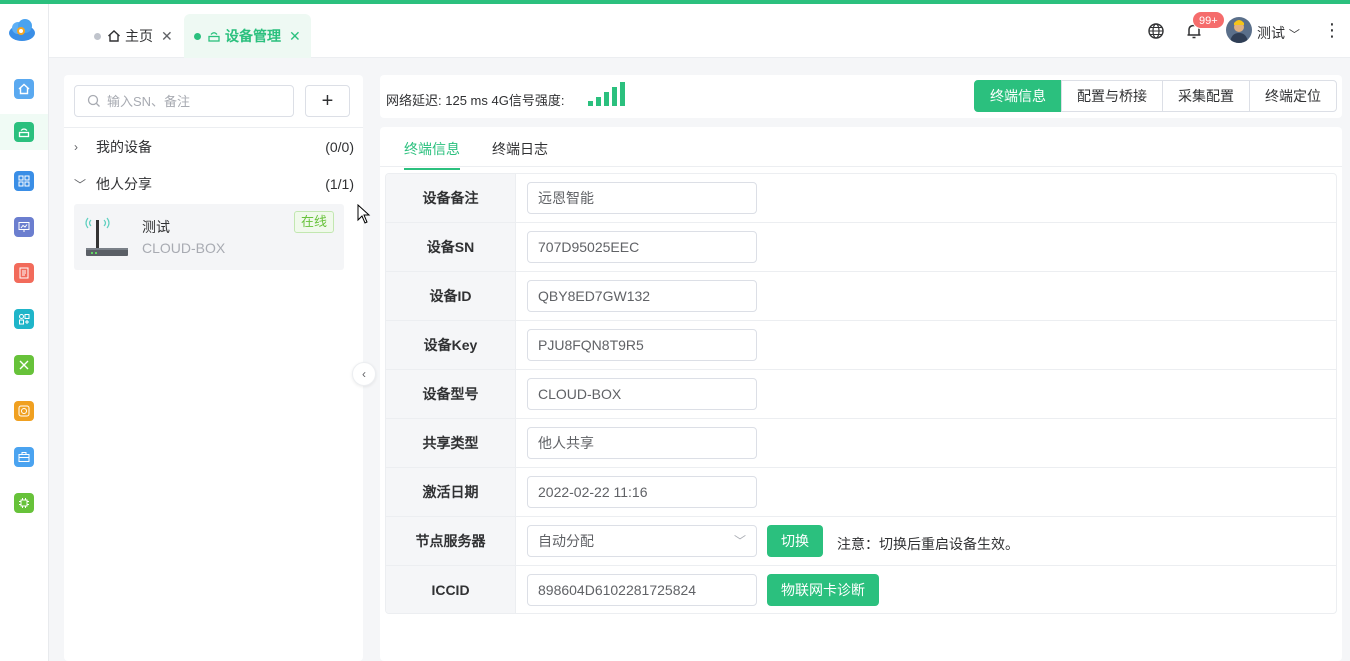  What do you see at coordinates (253, 36) in the screenshot?
I see `tab-label: 设备管理` at bounding box center [253, 36].